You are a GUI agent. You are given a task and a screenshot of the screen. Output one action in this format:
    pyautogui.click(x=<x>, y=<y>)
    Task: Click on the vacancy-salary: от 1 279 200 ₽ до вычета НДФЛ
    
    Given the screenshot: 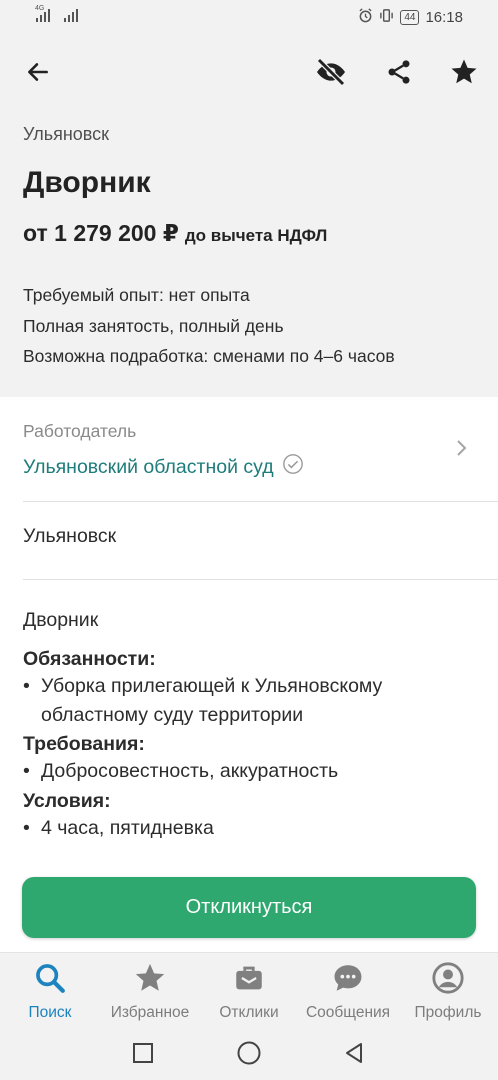 What is the action you would take?
    pyautogui.click(x=175, y=233)
    